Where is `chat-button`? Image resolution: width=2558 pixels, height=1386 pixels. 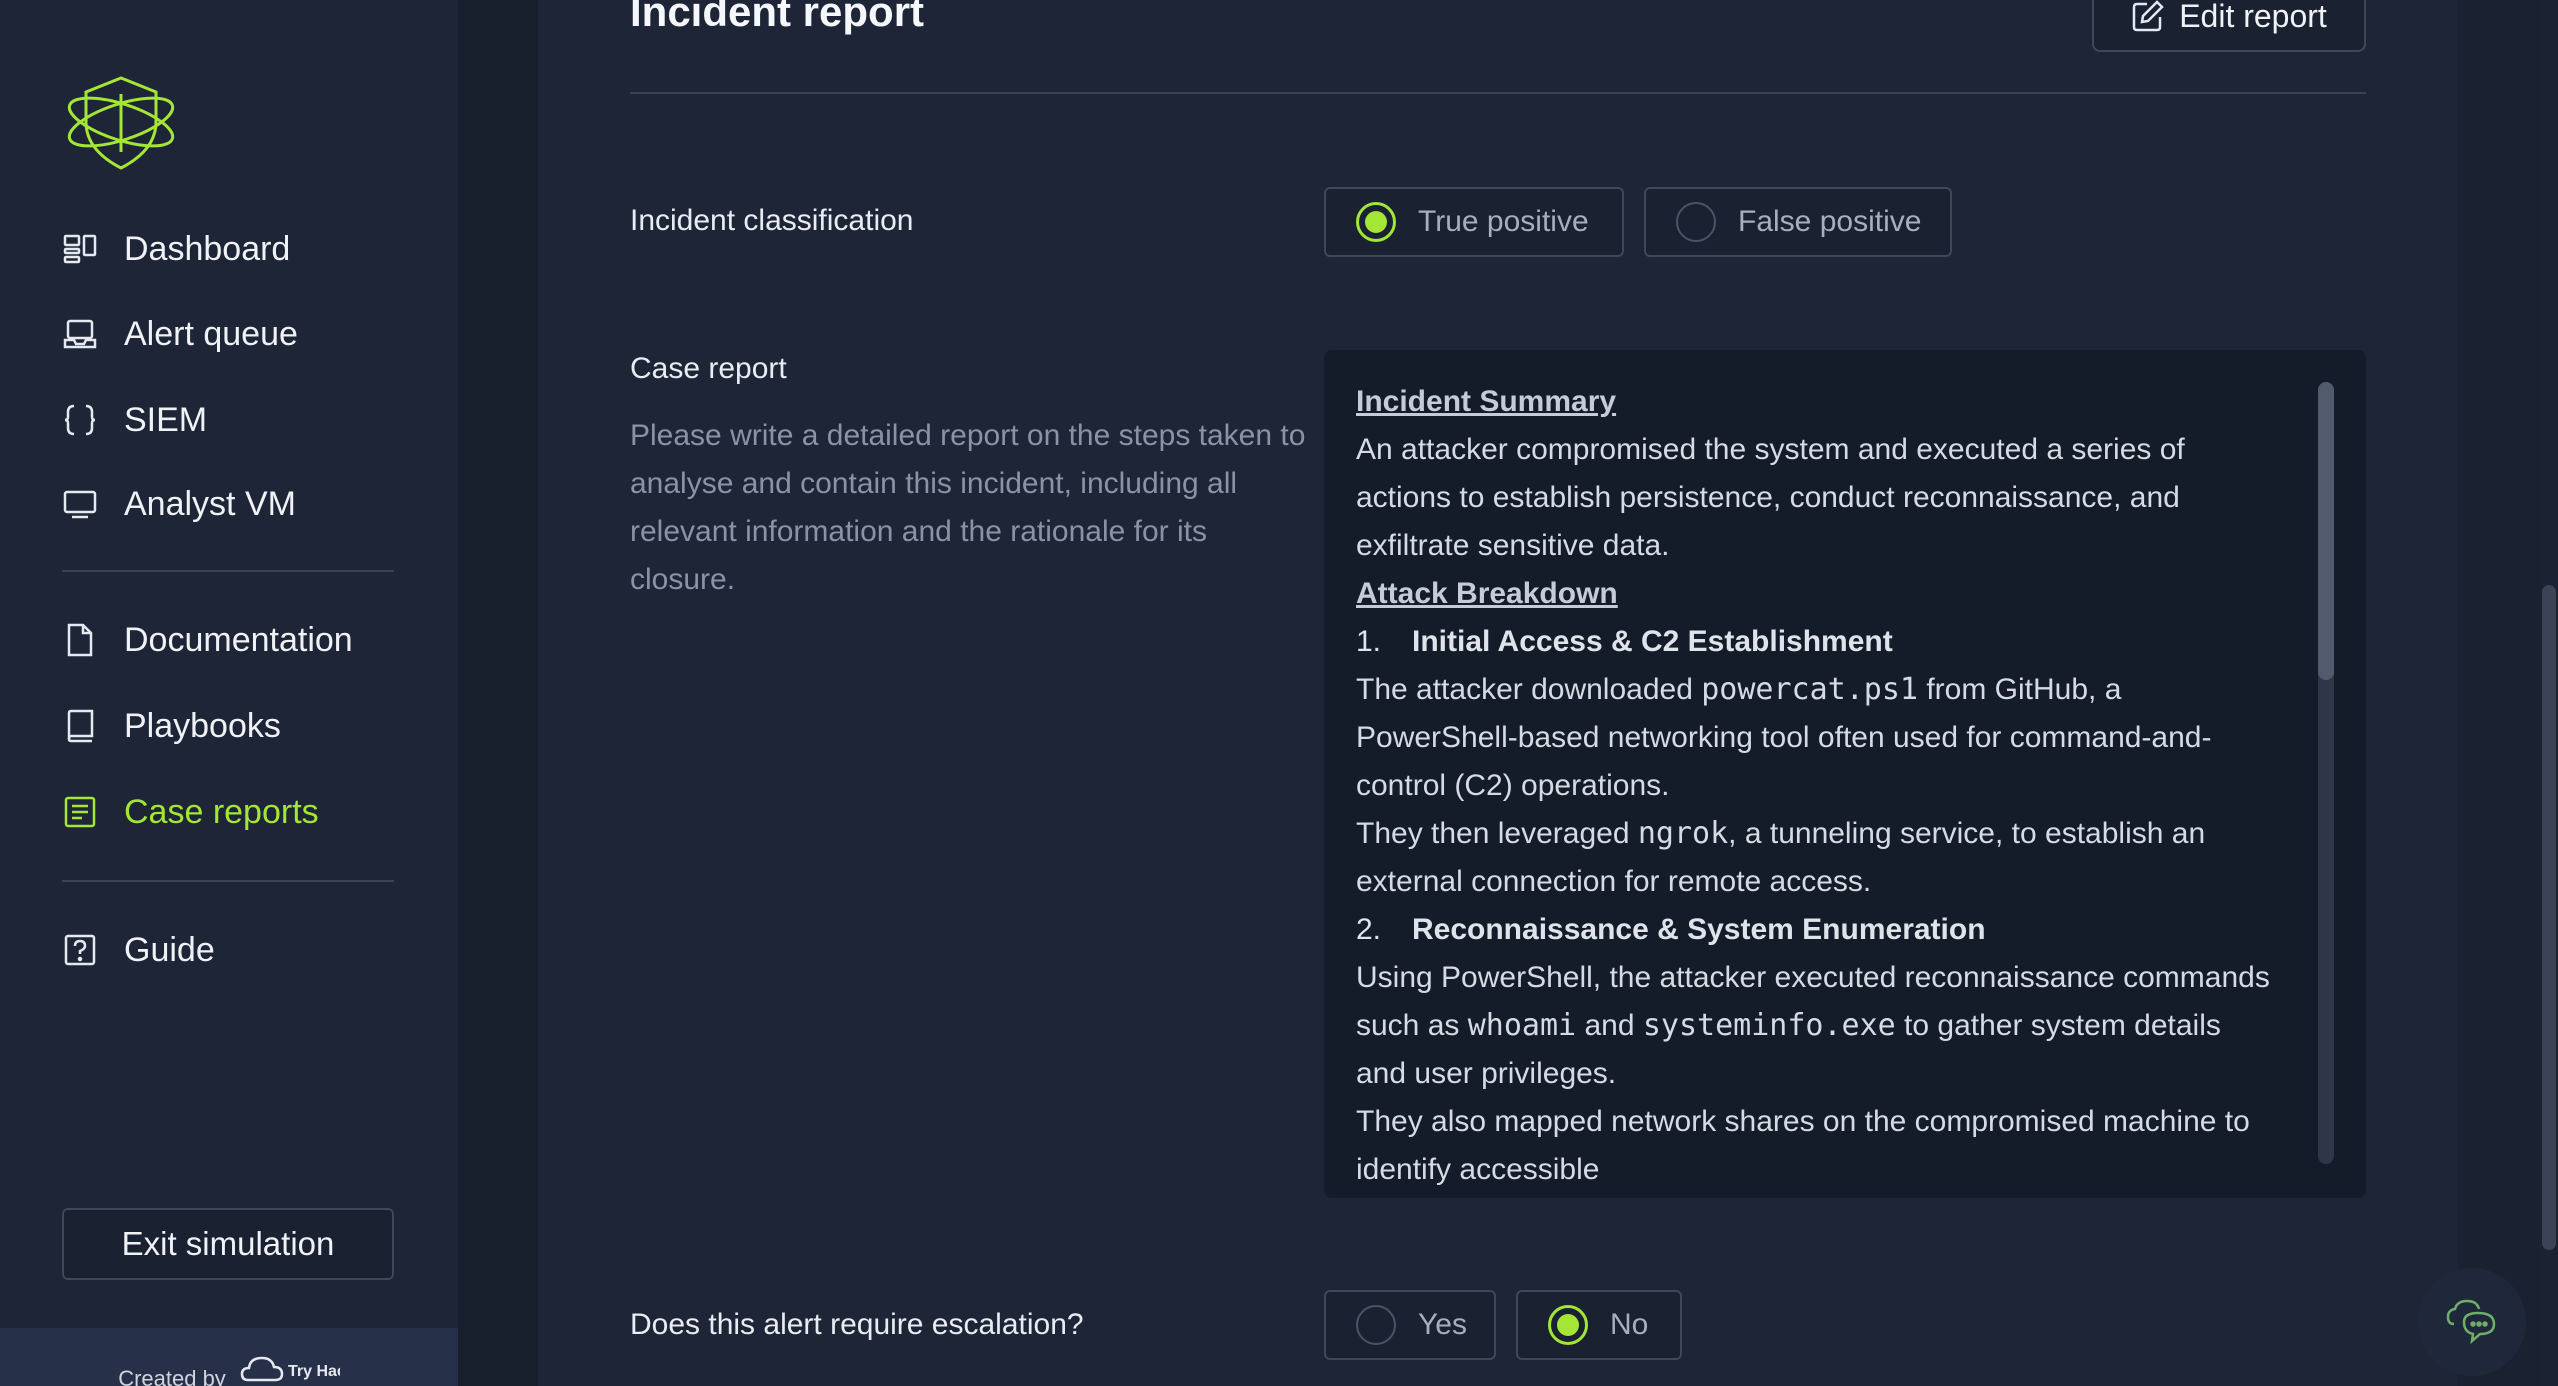
chat-button is located at coordinates (2472, 1322).